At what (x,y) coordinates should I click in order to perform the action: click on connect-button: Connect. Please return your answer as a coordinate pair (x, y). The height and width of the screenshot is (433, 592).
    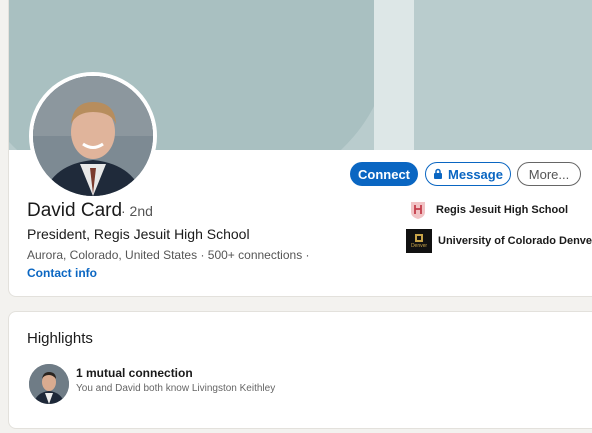
    Looking at the image, I should click on (384, 174).